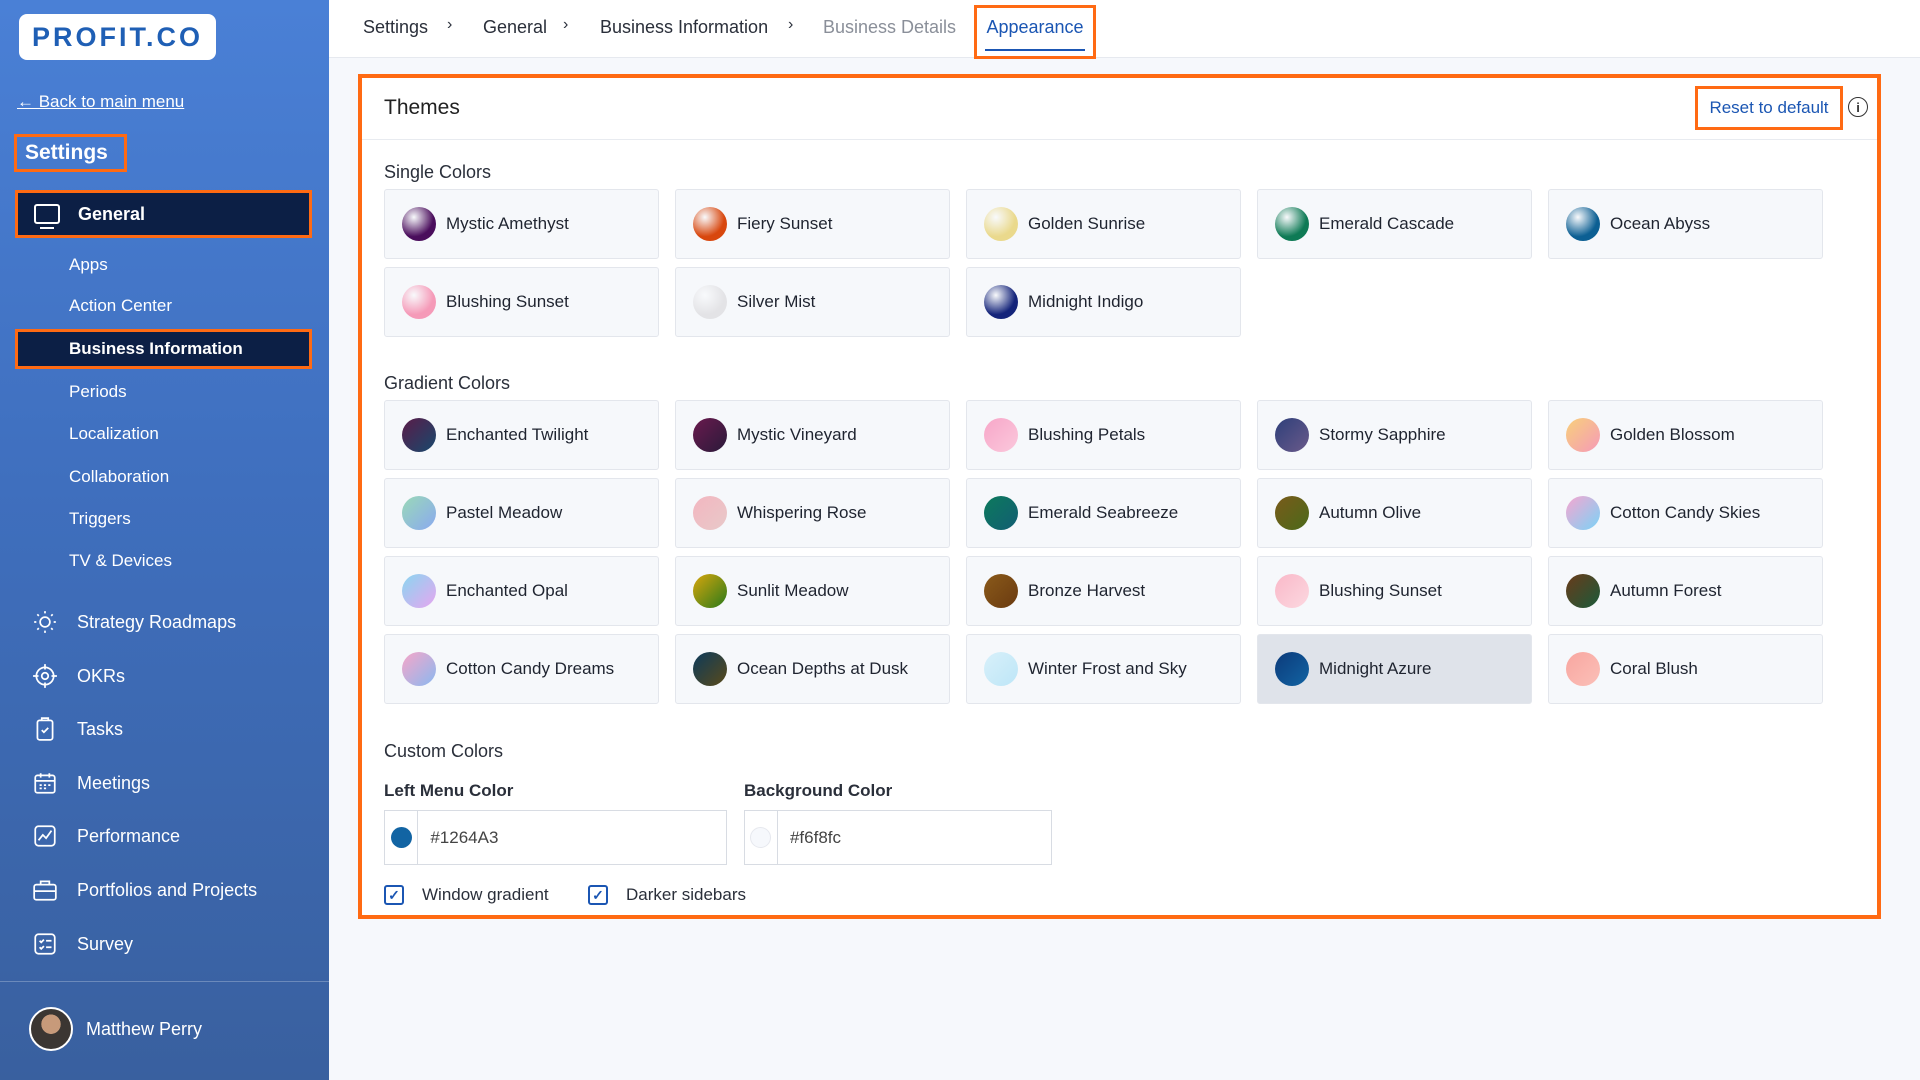 The width and height of the screenshot is (1920, 1080). I want to click on sidebar-subitem-periods: Periods, so click(98, 392).